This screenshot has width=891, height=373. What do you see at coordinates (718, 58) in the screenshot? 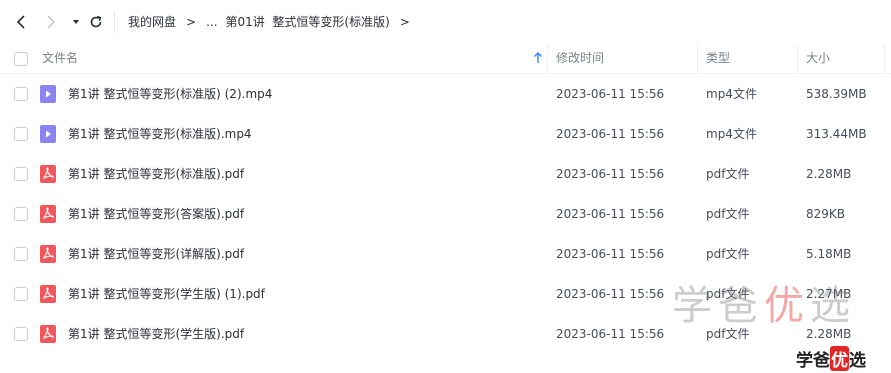
I see `column-header-type: 类型` at bounding box center [718, 58].